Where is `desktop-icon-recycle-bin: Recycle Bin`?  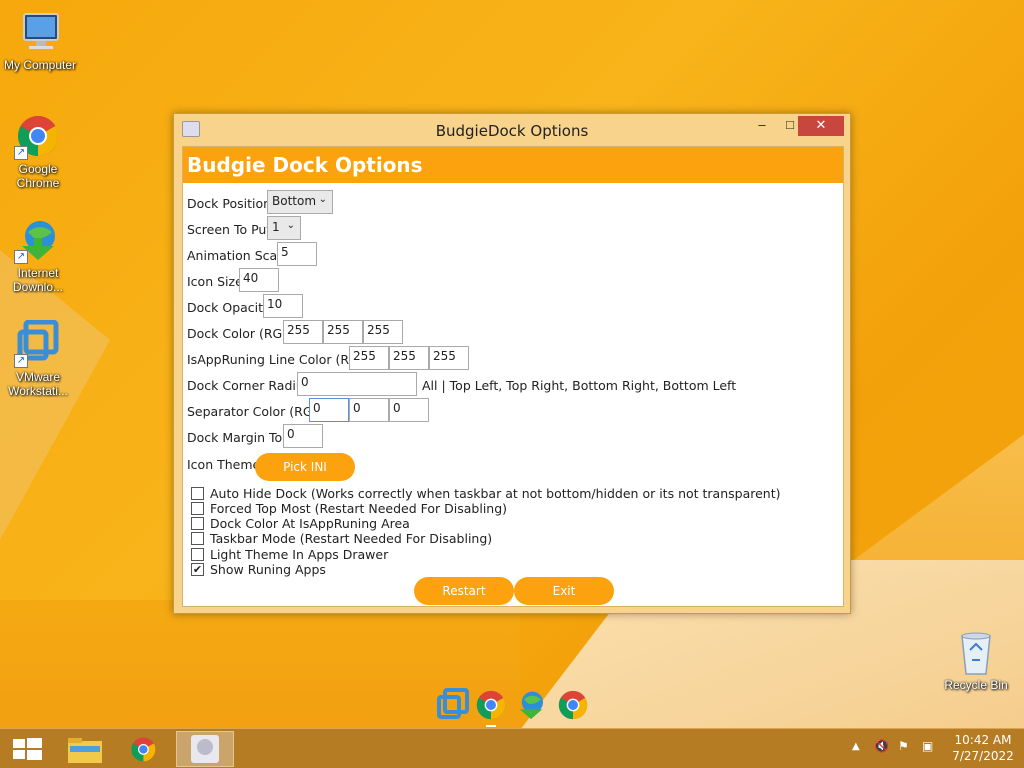 desktop-icon-recycle-bin: Recycle Bin is located at coordinates (976, 661).